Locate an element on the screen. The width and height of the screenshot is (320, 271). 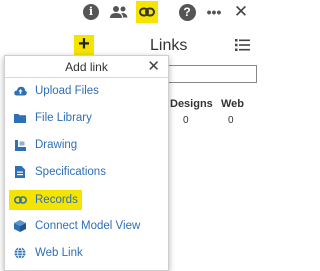
folder-icon is located at coordinates (20, 118).